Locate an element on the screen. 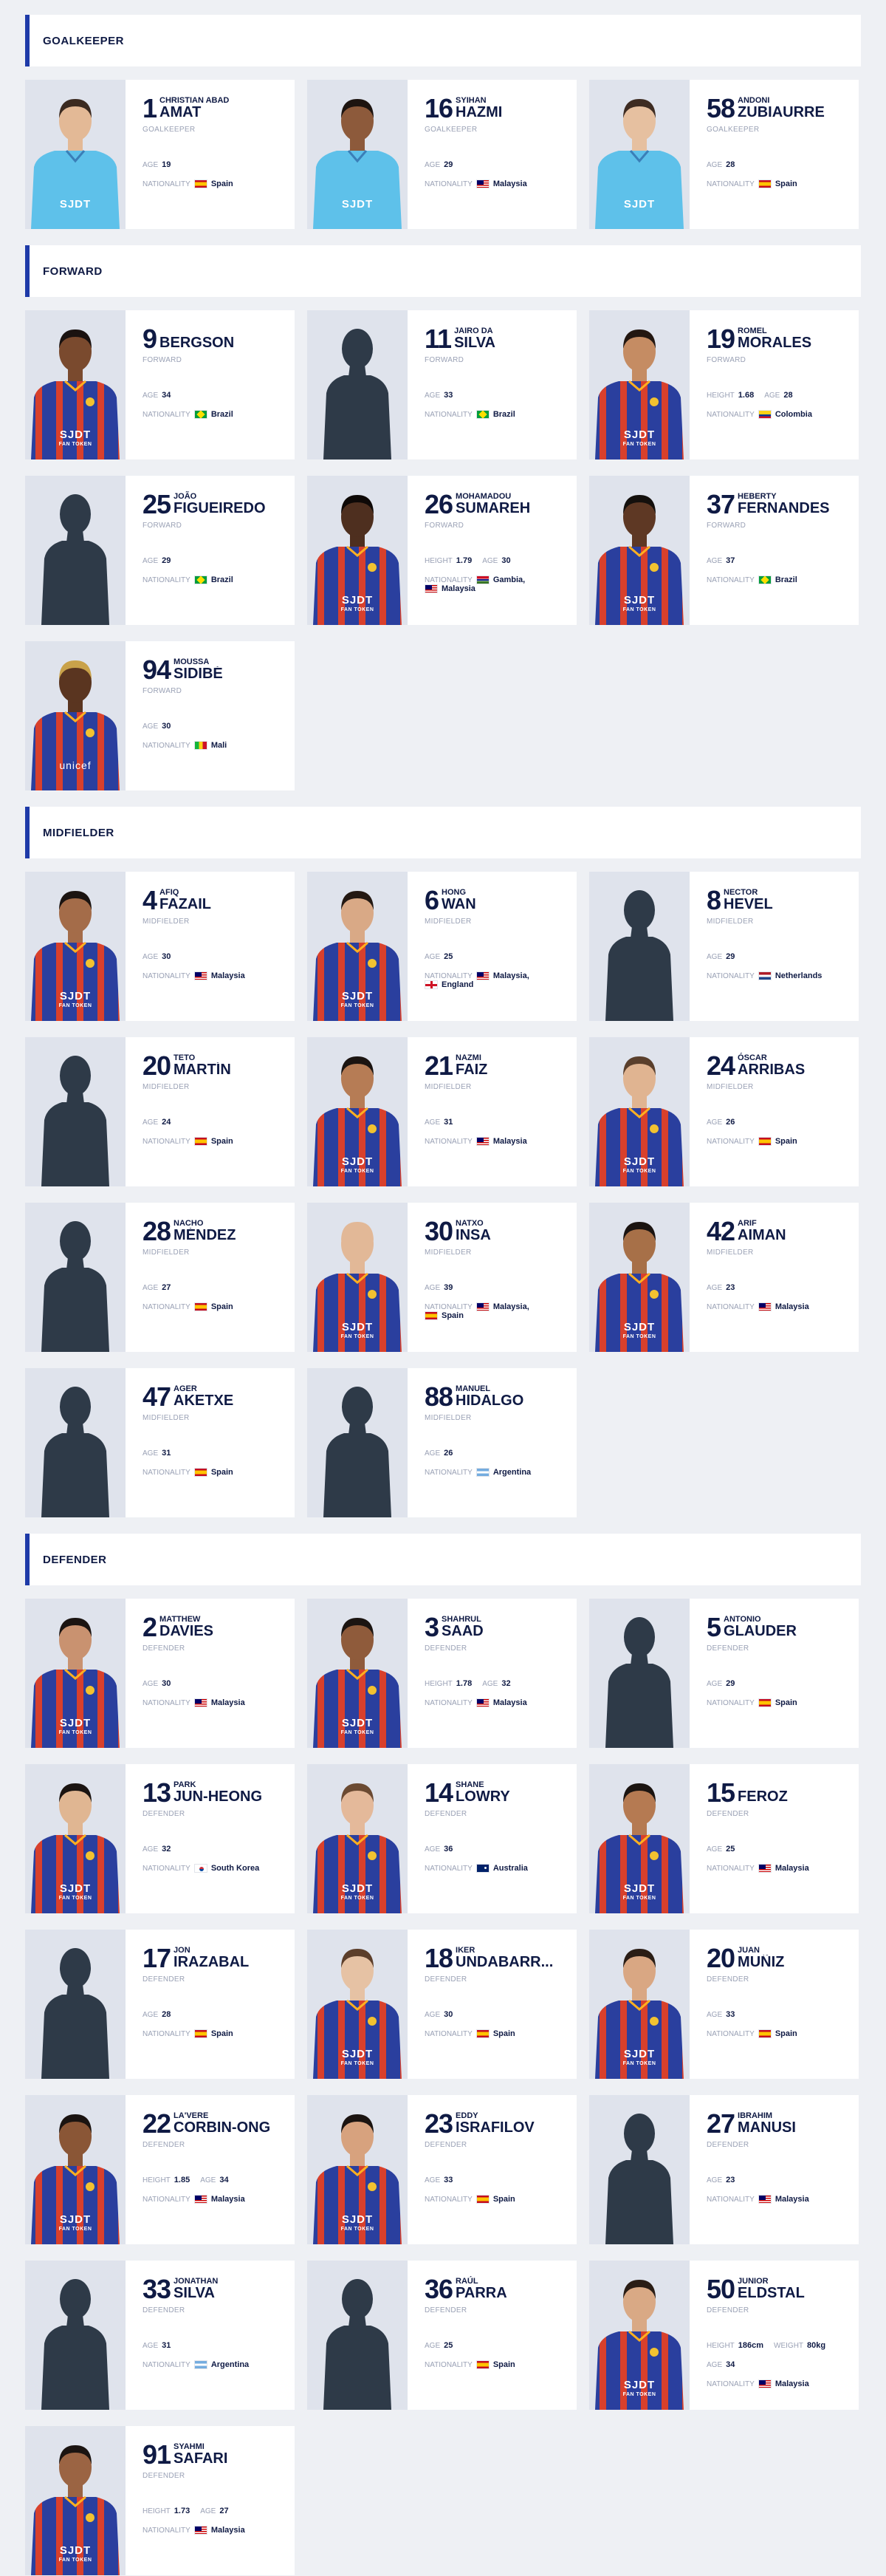  player-last-name: MANUSI is located at coordinates (767, 2127).